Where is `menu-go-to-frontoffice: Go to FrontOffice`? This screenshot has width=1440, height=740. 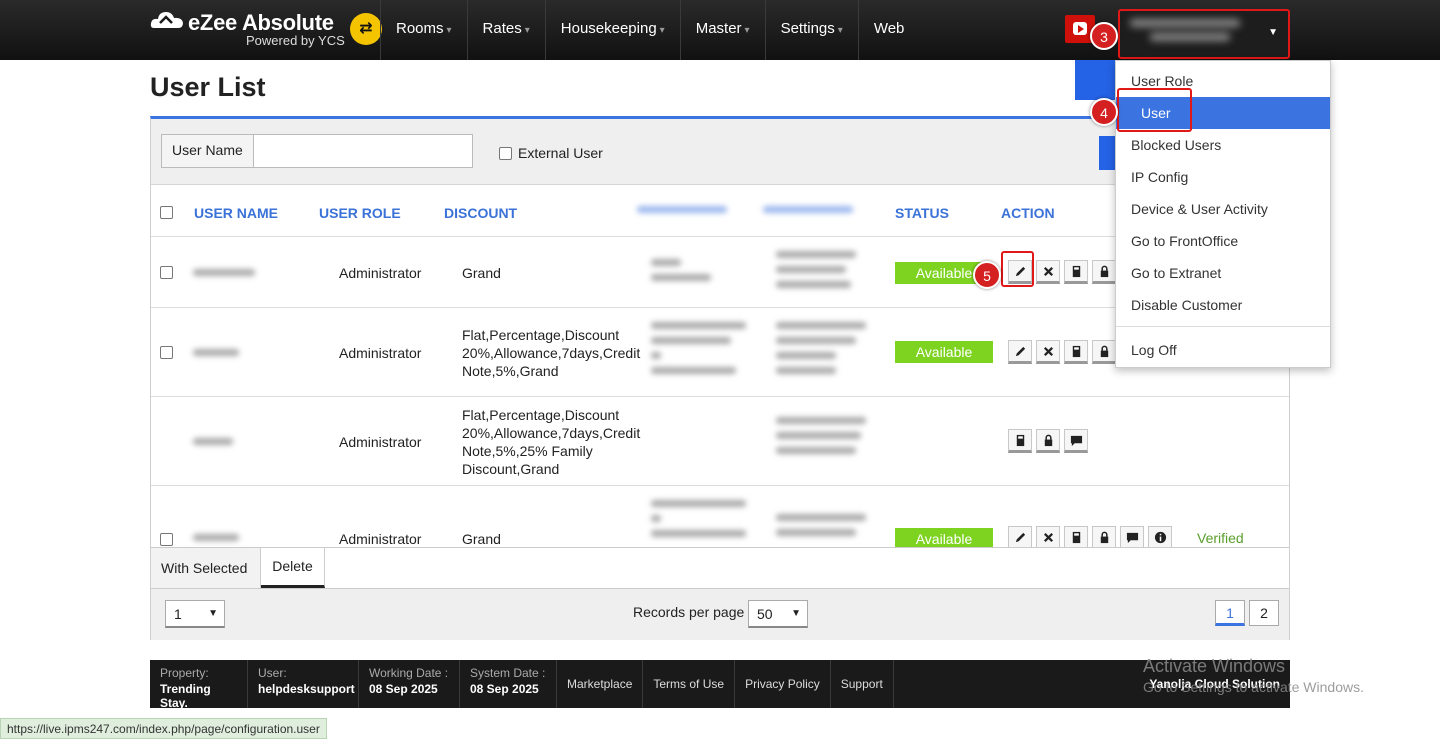
menu-go-to-frontoffice: Go to FrontOffice is located at coordinates (1223, 241).